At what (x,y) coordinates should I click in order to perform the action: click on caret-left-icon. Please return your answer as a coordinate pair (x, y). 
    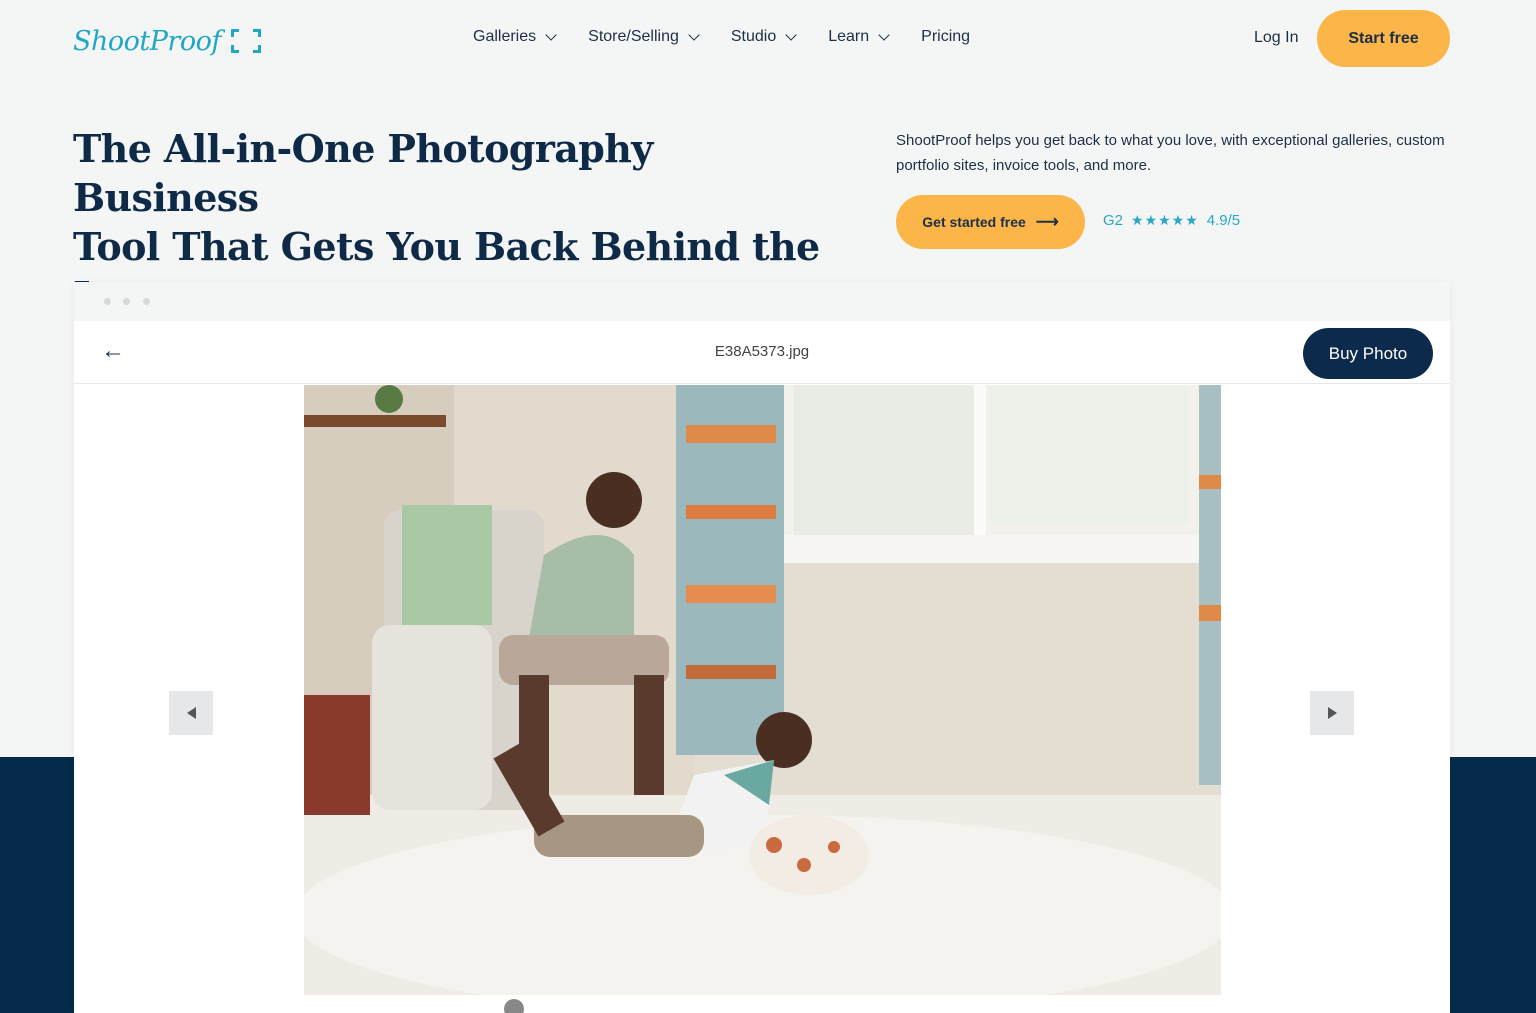
    Looking at the image, I should click on (191, 713).